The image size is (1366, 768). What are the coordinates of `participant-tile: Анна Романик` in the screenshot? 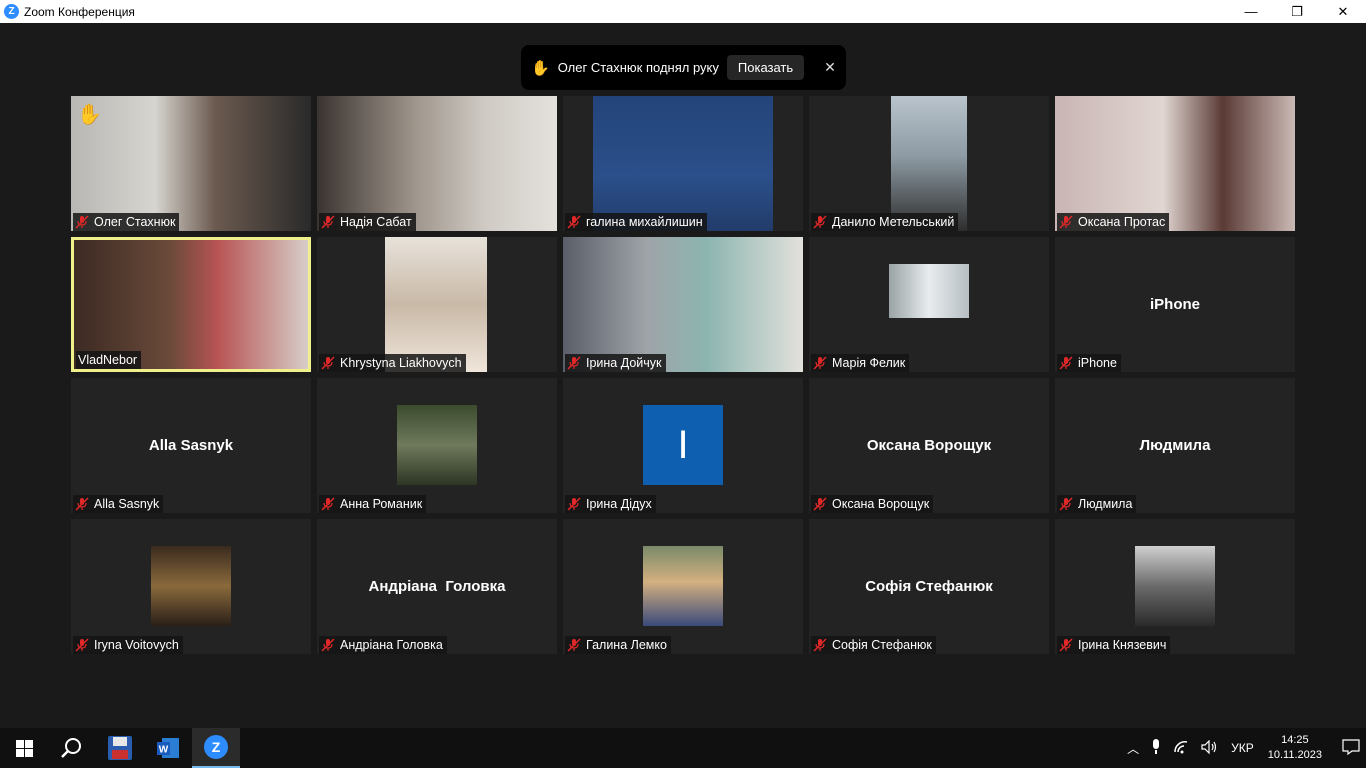 It's located at (437, 445).